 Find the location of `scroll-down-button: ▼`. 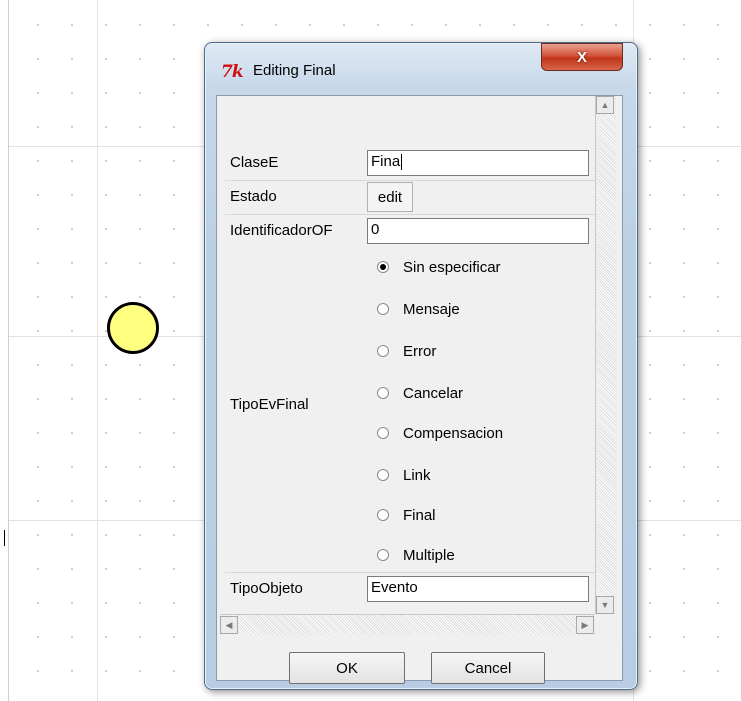

scroll-down-button: ▼ is located at coordinates (605, 605).